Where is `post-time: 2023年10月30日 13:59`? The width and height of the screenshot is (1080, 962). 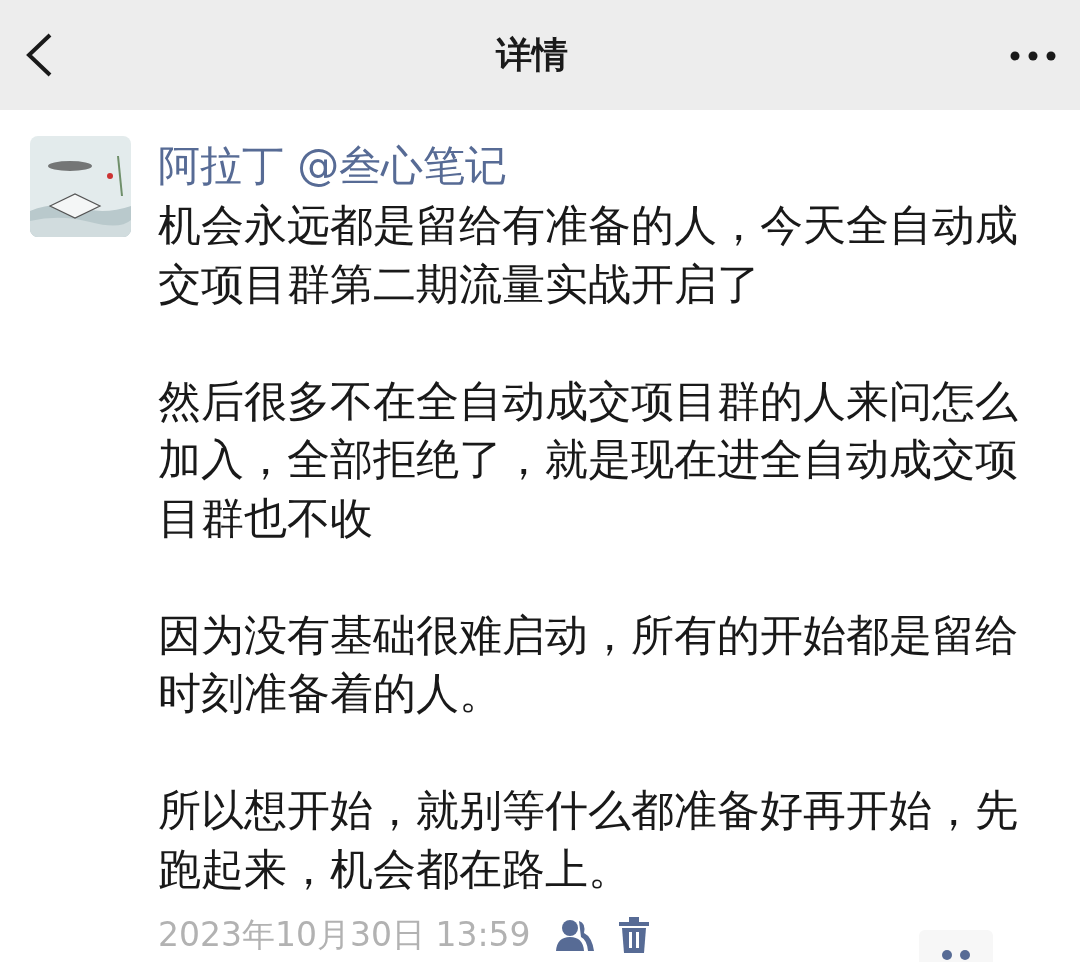 post-time: 2023年10月30日 13:59 is located at coordinates (344, 935).